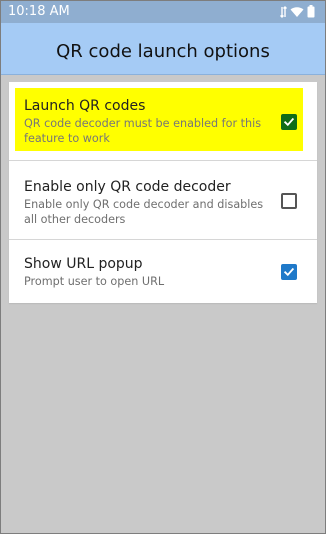 This screenshot has width=326, height=534. What do you see at coordinates (289, 201) in the screenshot?
I see `enable-only-qr-decoder-checkbox` at bounding box center [289, 201].